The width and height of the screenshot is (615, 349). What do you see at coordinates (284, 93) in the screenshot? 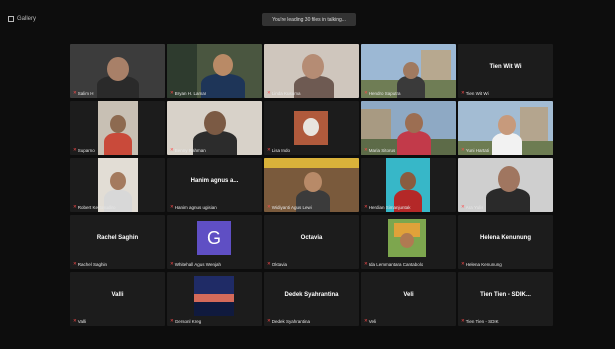
I see `participant-name: ✕ Linda Kusuma` at bounding box center [284, 93].